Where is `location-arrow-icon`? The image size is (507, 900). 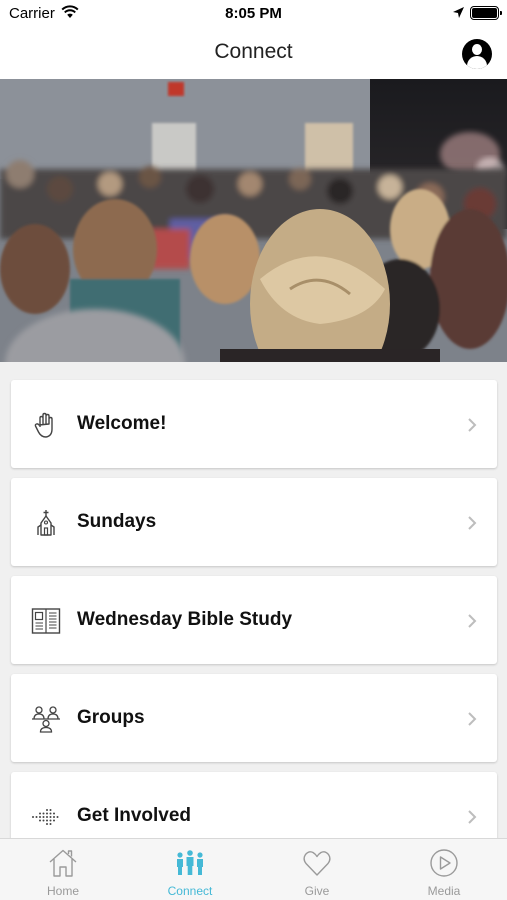
location-arrow-icon is located at coordinates (458, 12).